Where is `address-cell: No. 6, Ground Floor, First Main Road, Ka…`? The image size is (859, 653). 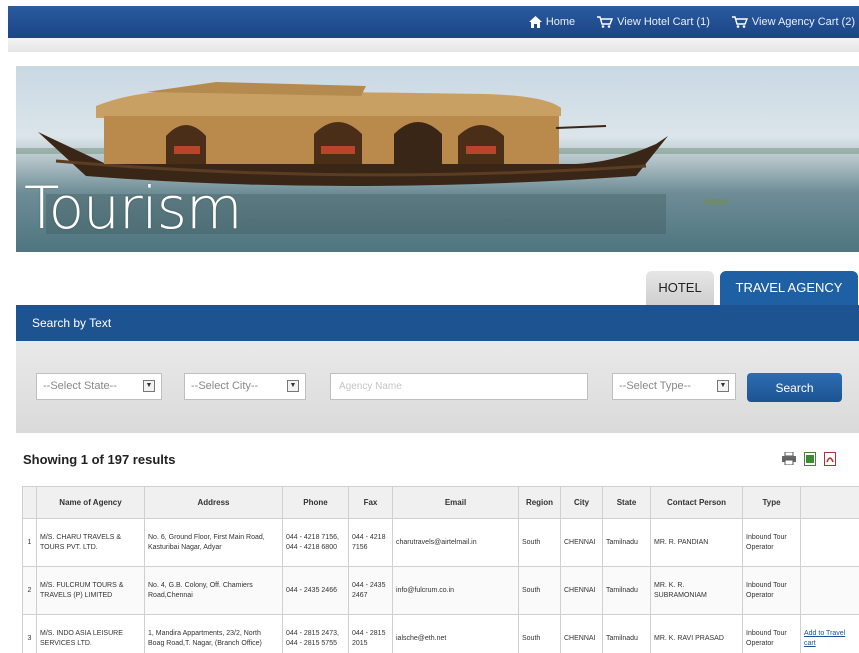 address-cell: No. 6, Ground Floor, First Main Road, Ka… is located at coordinates (213, 542).